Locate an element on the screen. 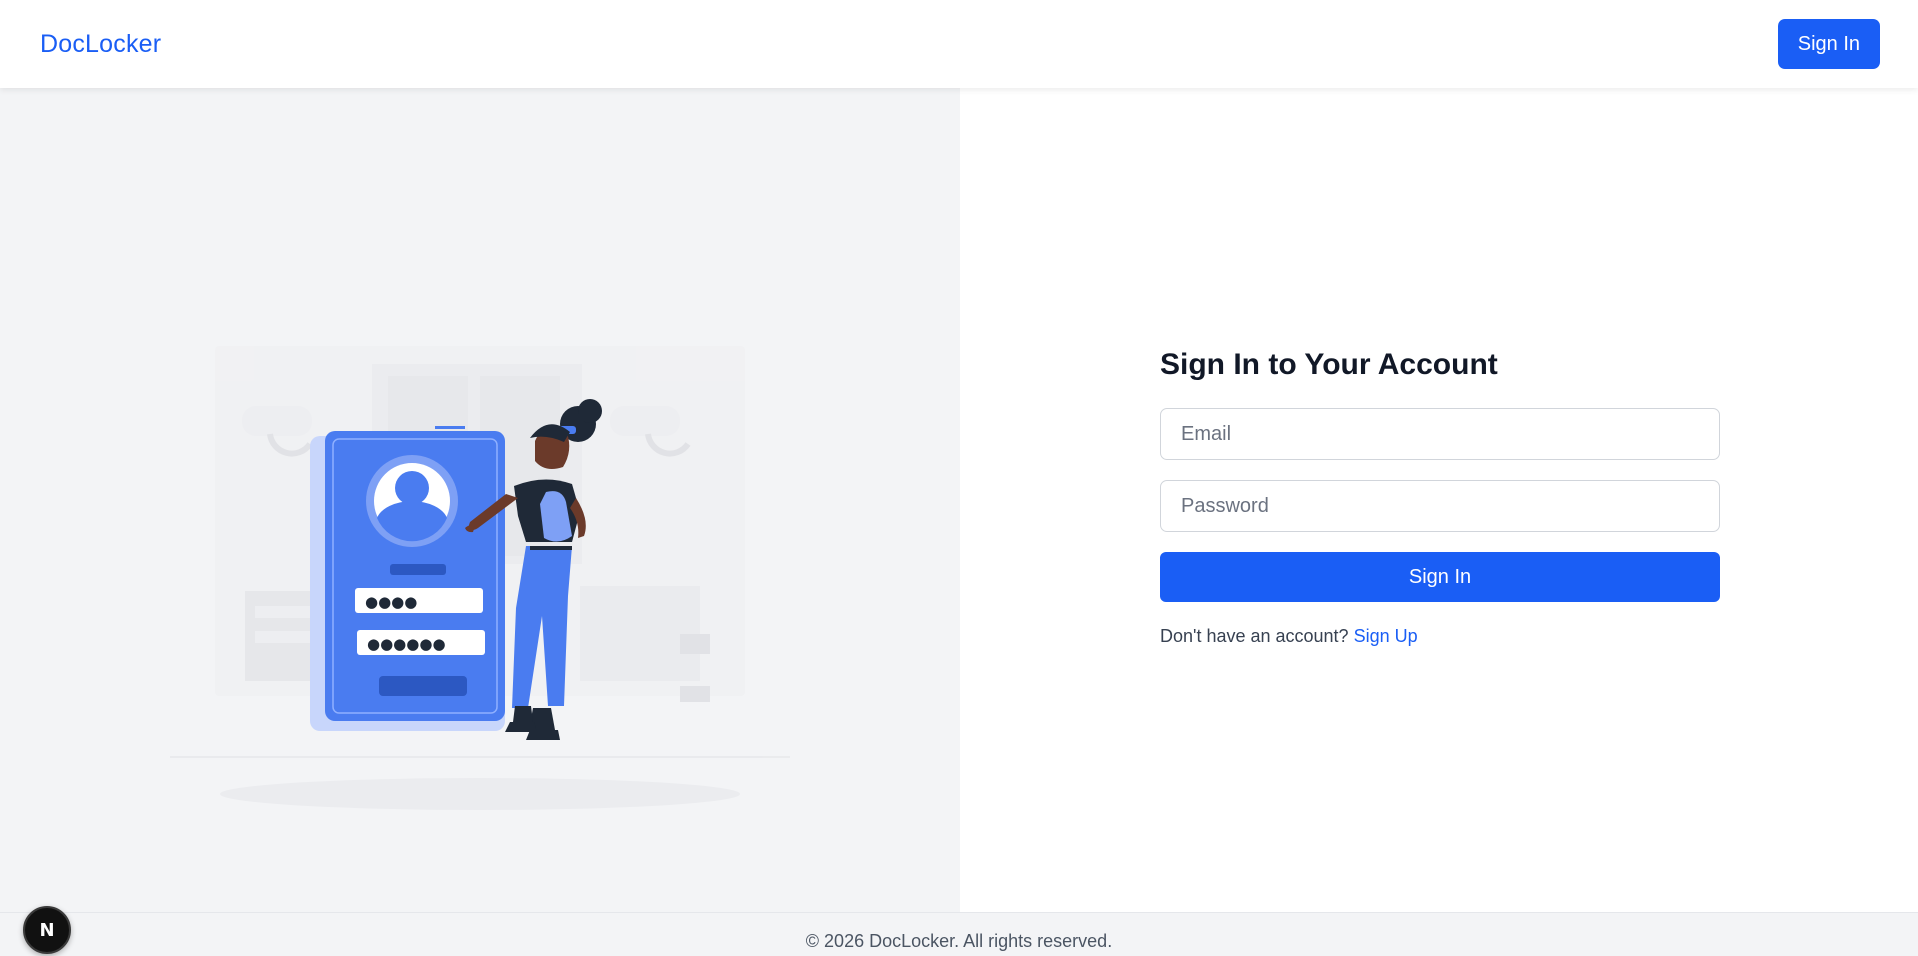  signup-prompt: Don't have an account? is located at coordinates (1254, 636).